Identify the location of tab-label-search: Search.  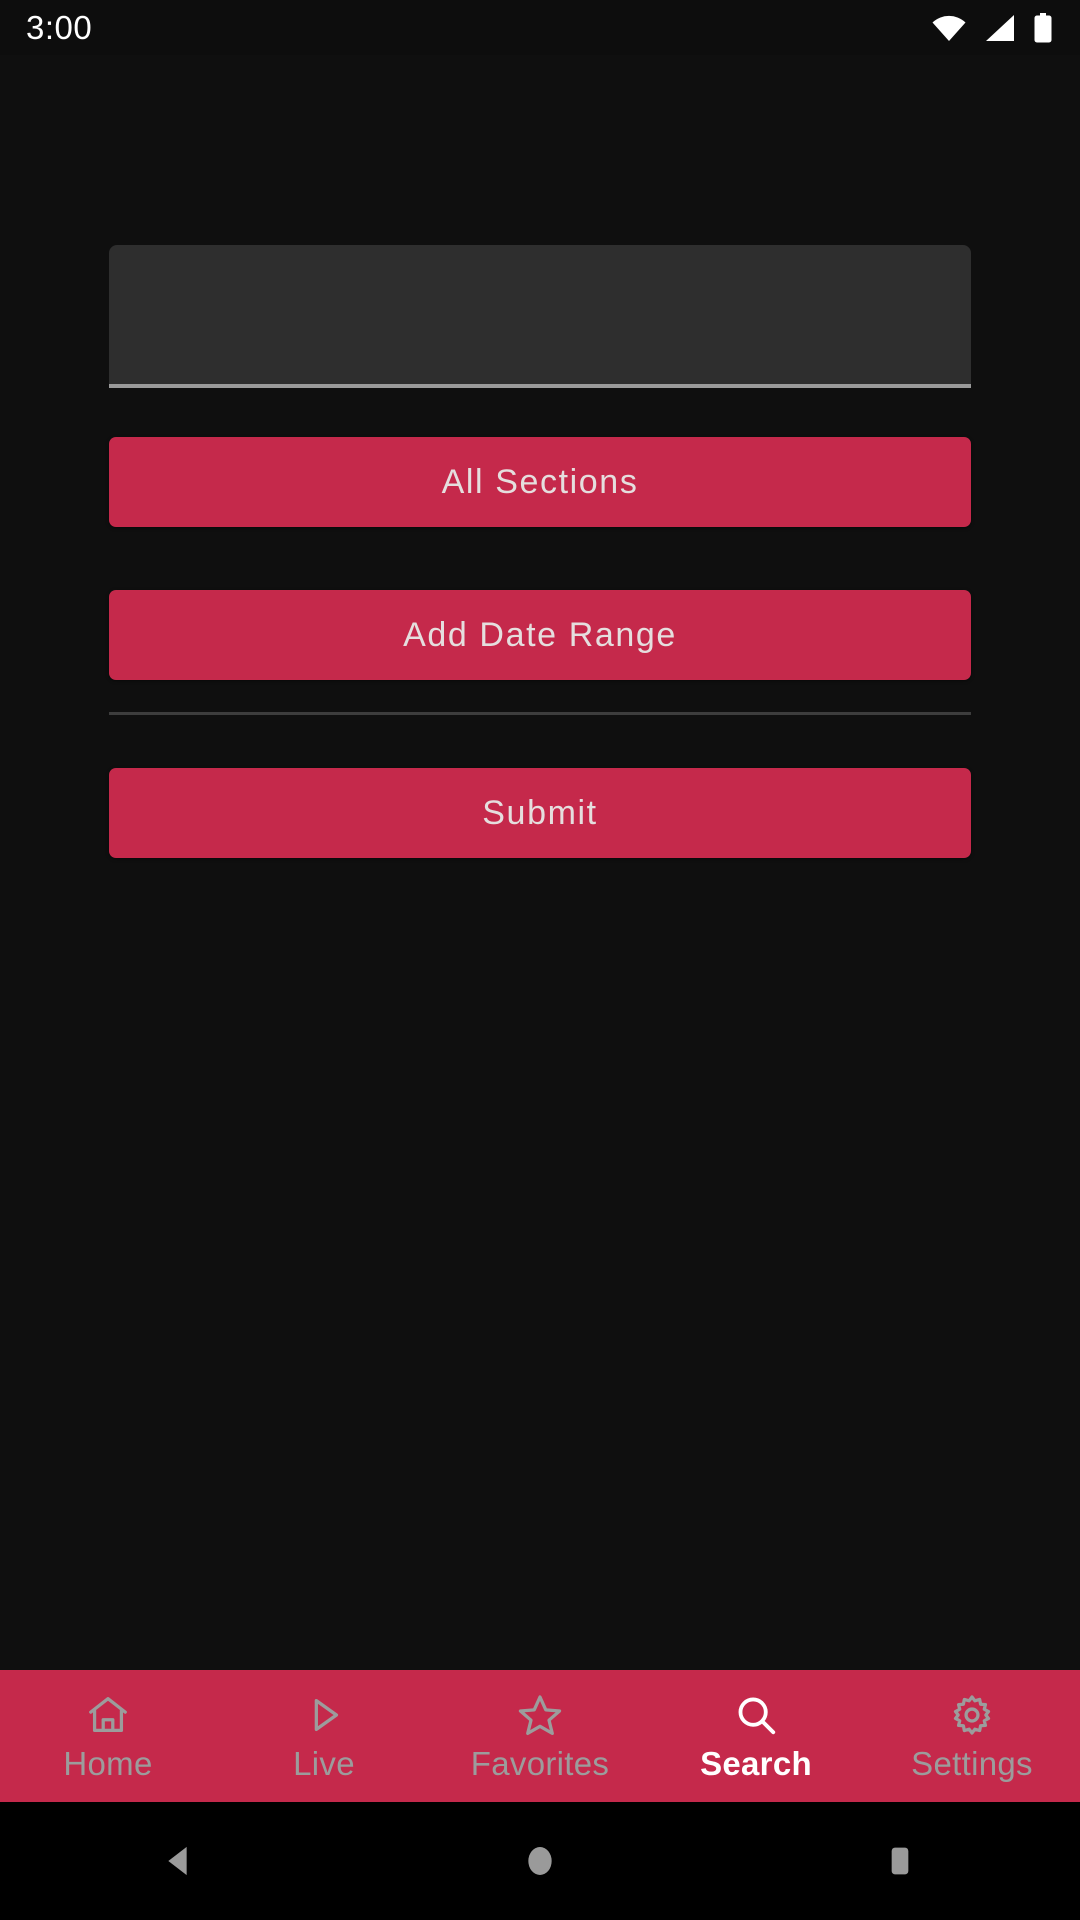
(756, 1763).